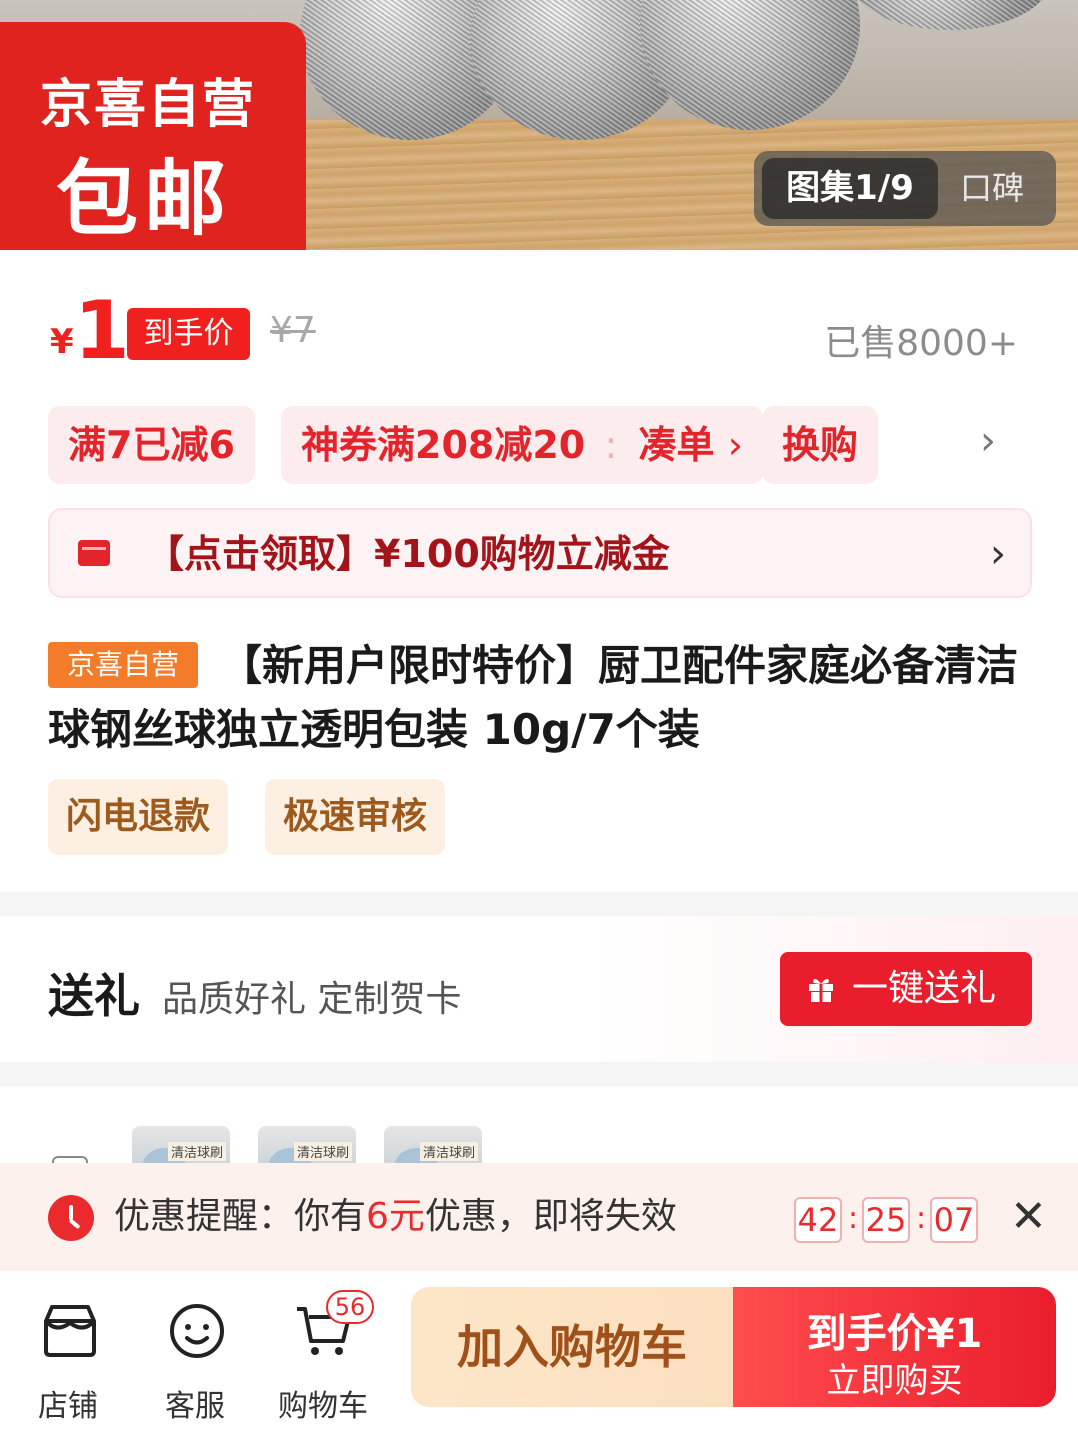 This screenshot has height=1441, width=1078. I want to click on gift-section: 送礼 品质好礼 定制贺卡 一键送礼, so click(539, 989).